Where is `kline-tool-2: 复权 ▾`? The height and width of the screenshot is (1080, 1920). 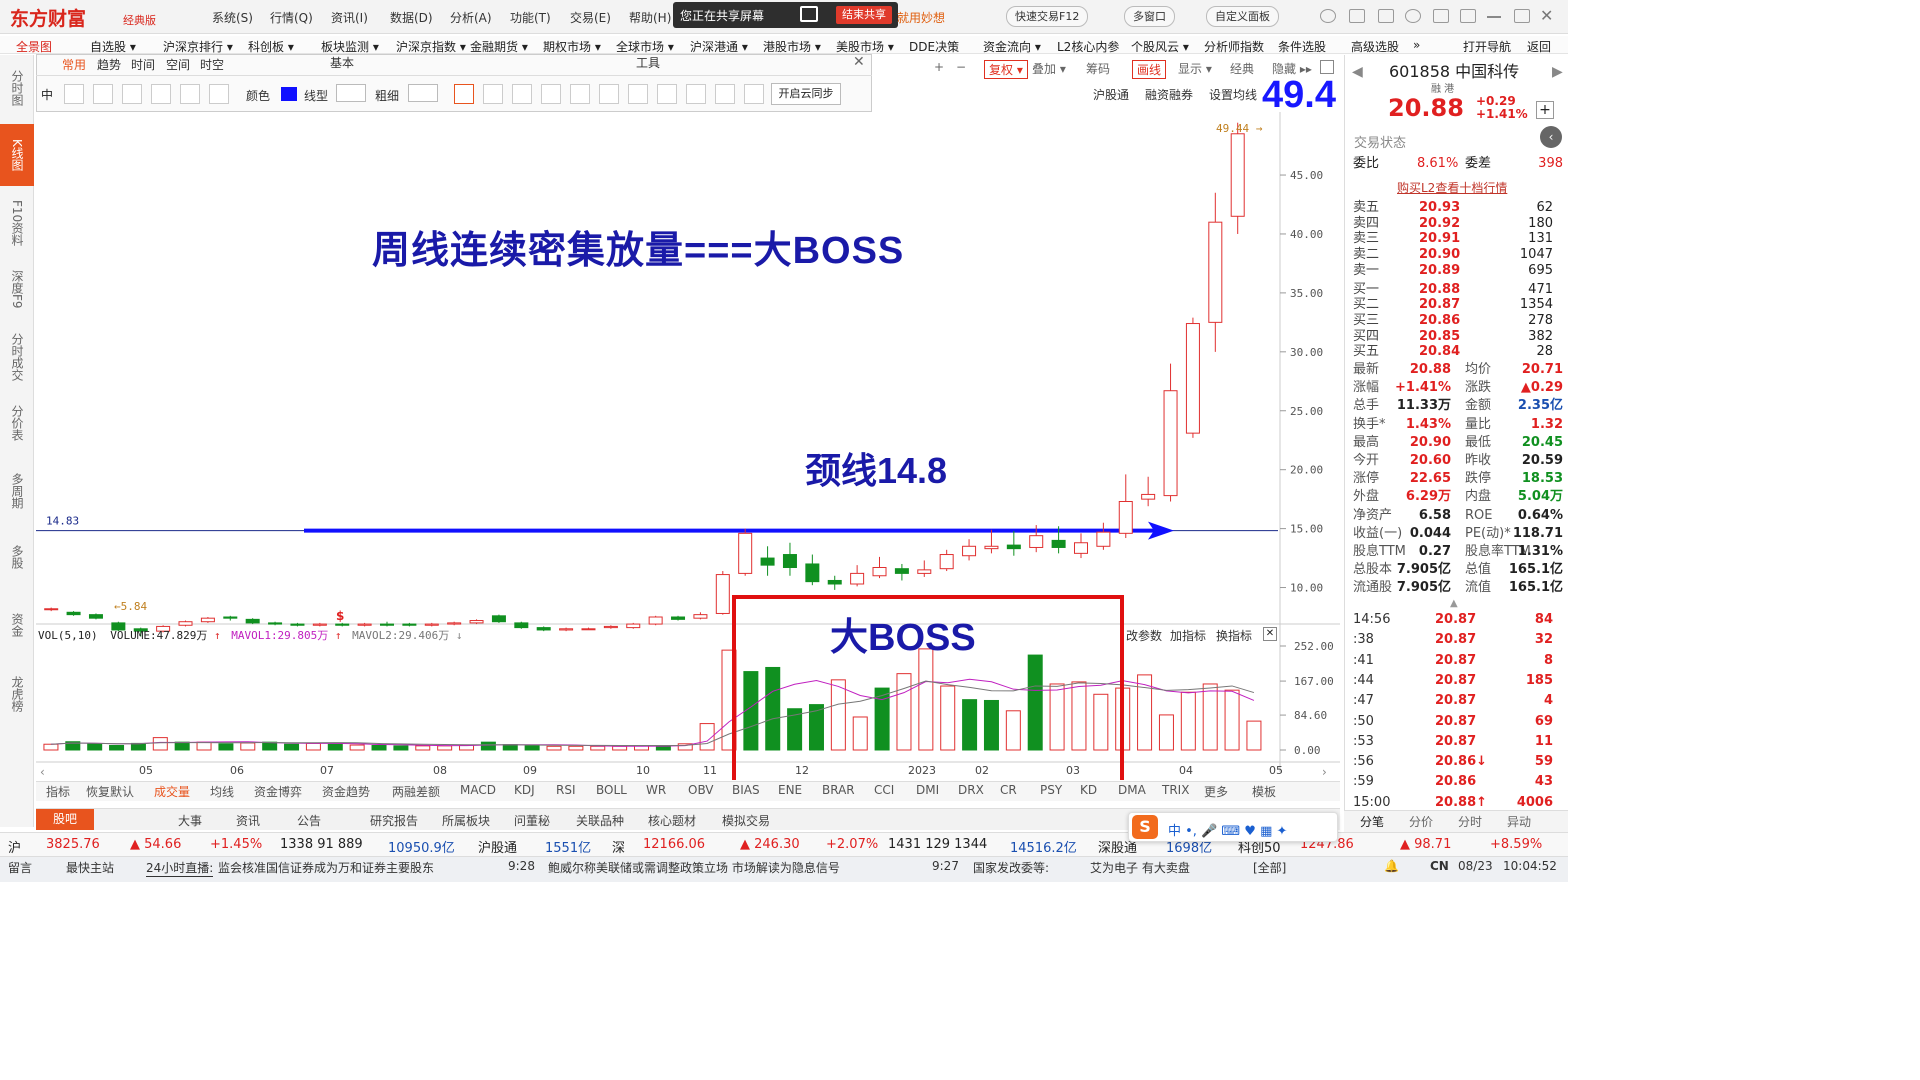 kline-tool-2: 复权 ▾ is located at coordinates (1006, 69).